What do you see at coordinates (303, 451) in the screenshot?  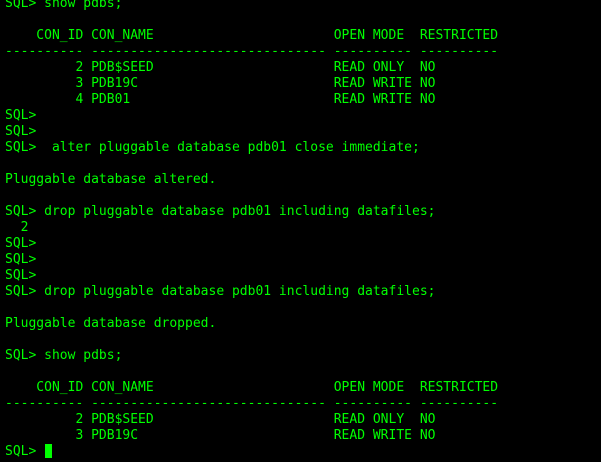 I see `active-prompt-line: SQL>` at bounding box center [303, 451].